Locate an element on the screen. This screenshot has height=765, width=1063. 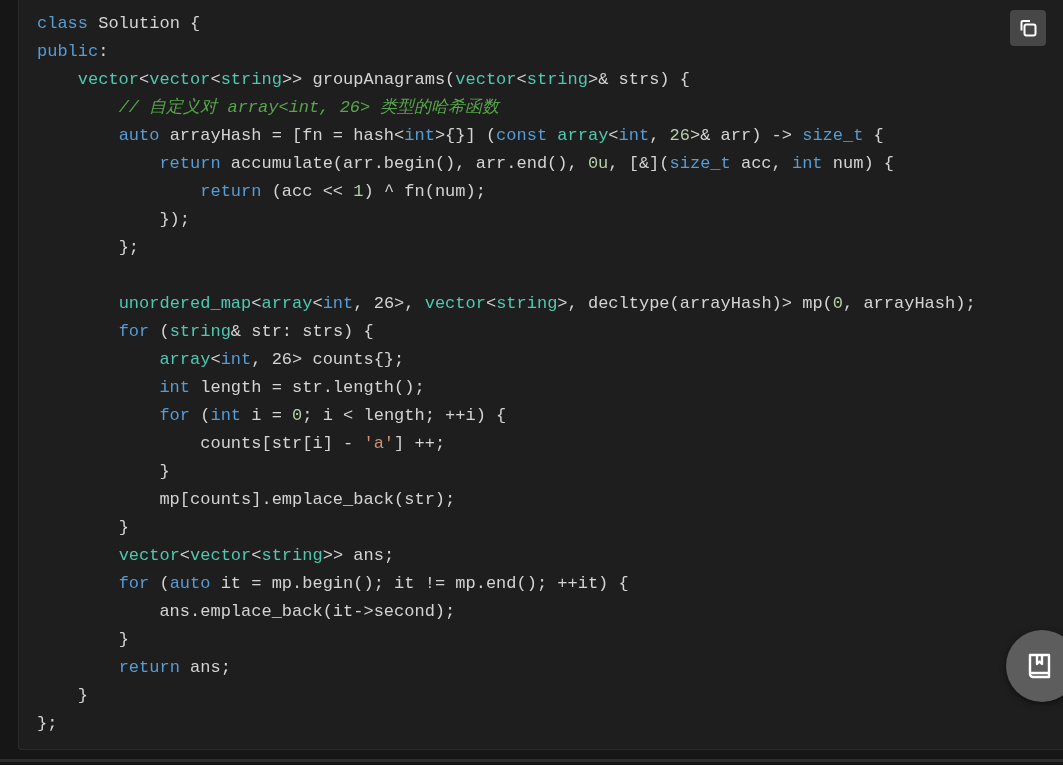
code-line: }); is located at coordinates (175, 219).